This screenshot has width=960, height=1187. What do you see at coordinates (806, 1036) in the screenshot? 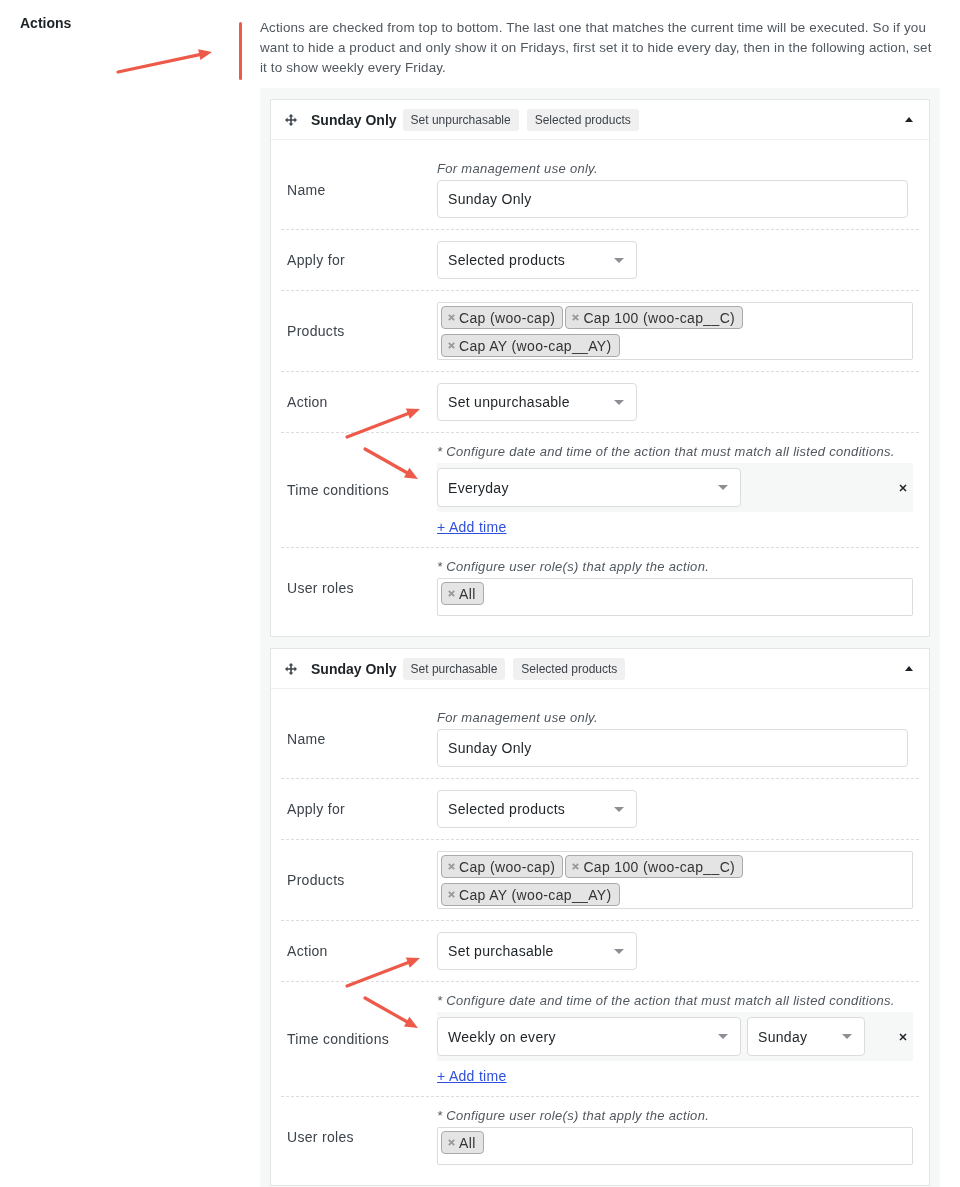
I see `dropdown: Sunday` at bounding box center [806, 1036].